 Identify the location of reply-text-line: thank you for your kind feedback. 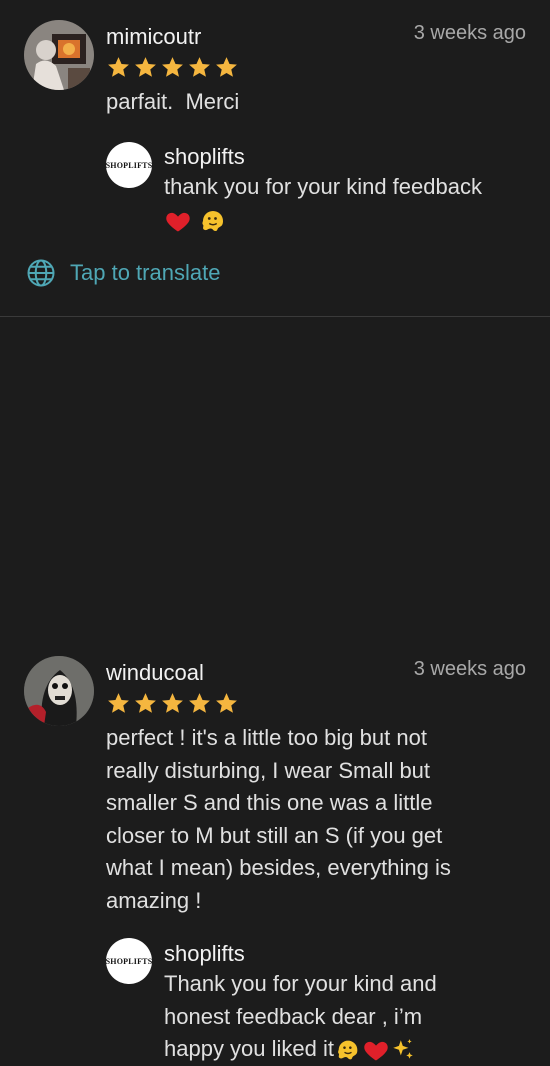
(323, 186).